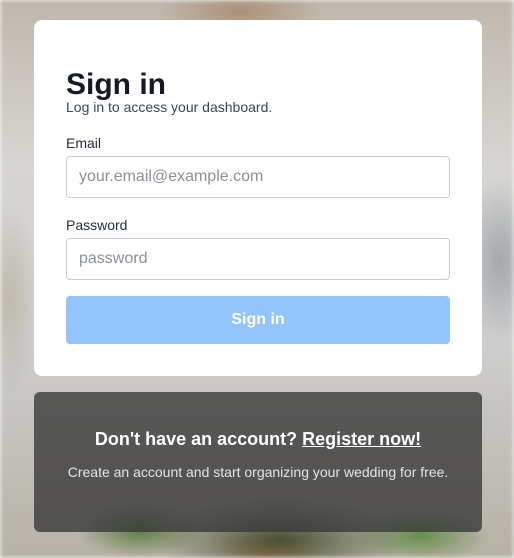 The width and height of the screenshot is (514, 558). I want to click on email-field, so click(258, 177).